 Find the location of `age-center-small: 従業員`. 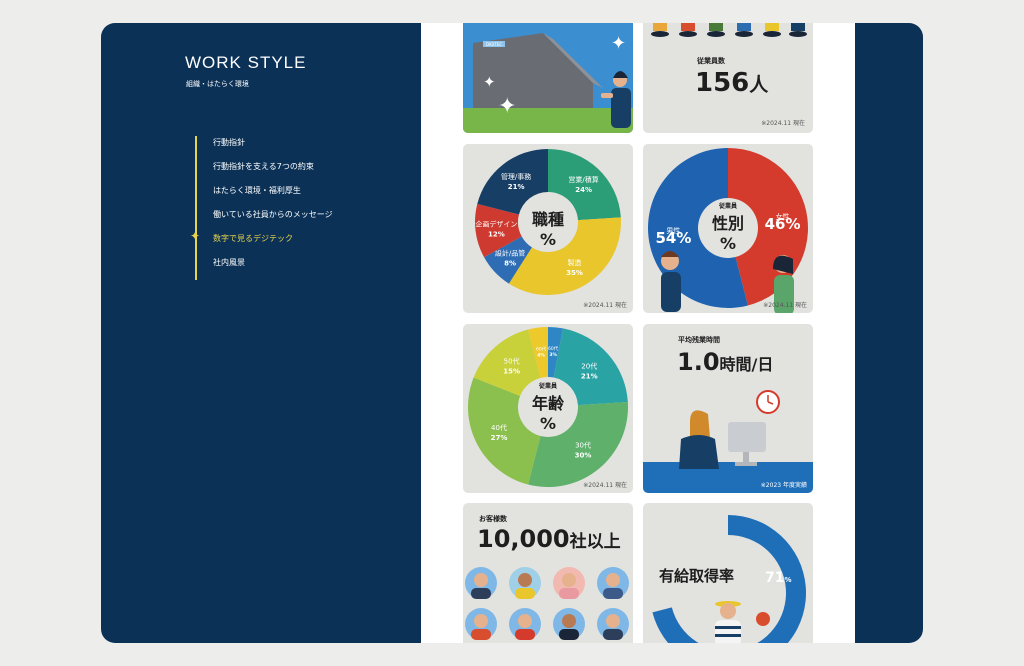

age-center-small: 従業員 is located at coordinates (547, 386).